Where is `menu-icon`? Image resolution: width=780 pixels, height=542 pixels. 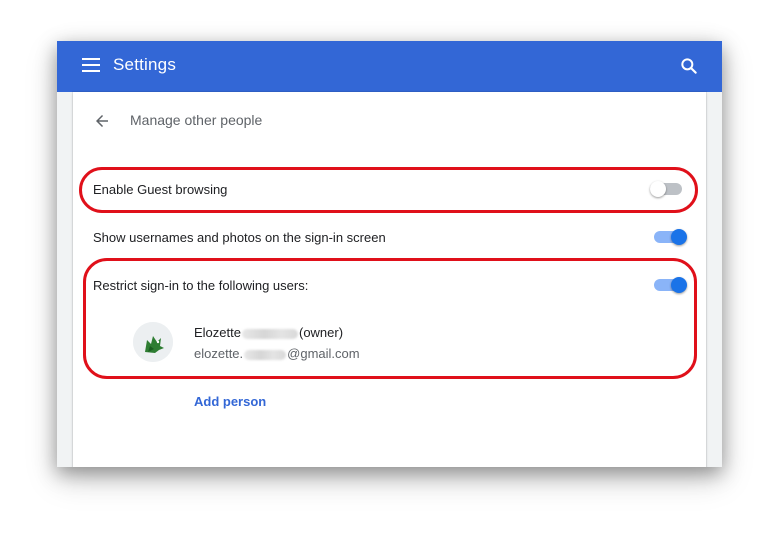 menu-icon is located at coordinates (91, 65).